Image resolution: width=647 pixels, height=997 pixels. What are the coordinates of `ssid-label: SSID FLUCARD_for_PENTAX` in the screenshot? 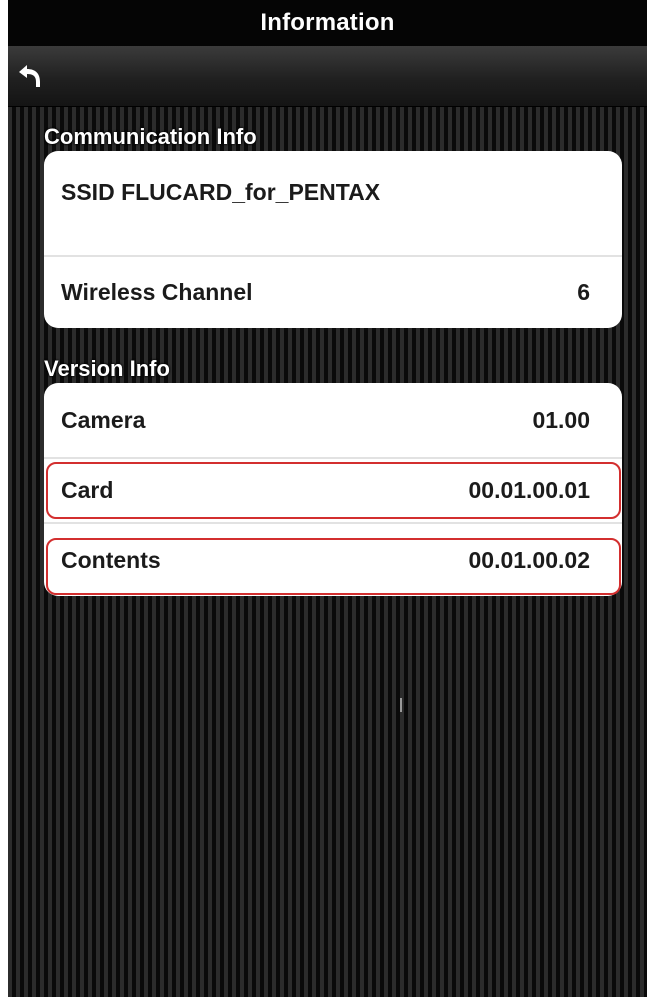 It's located at (221, 191).